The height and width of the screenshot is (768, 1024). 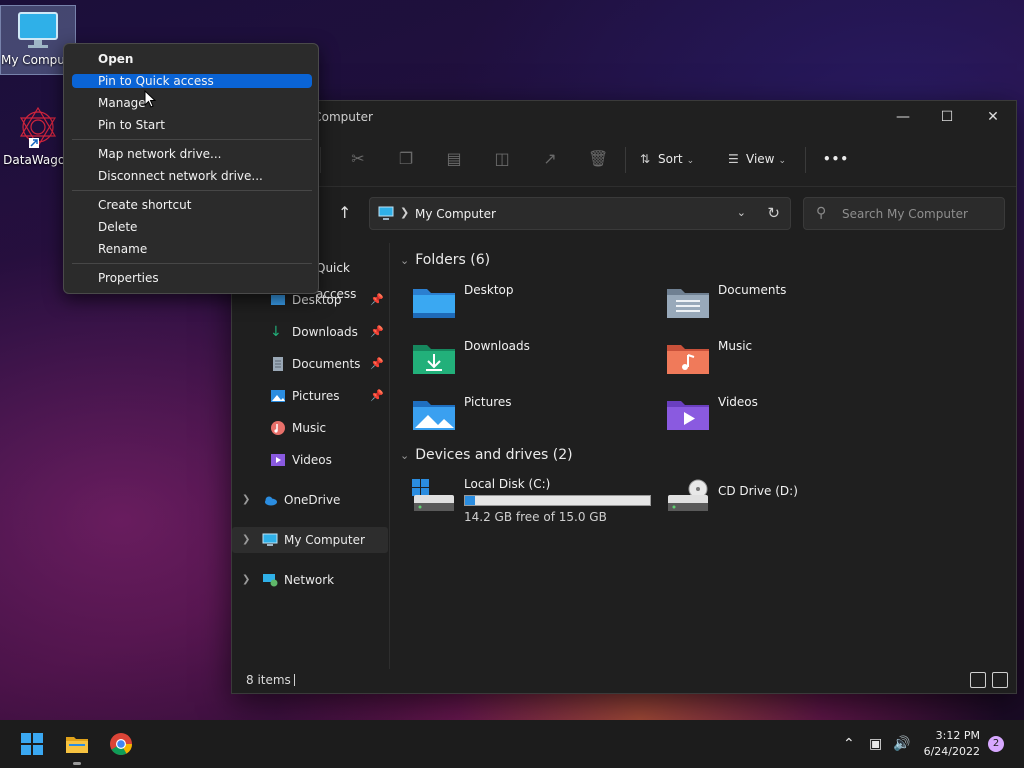 What do you see at coordinates (192, 227) in the screenshot?
I see `menu-item-delete: Delete` at bounding box center [192, 227].